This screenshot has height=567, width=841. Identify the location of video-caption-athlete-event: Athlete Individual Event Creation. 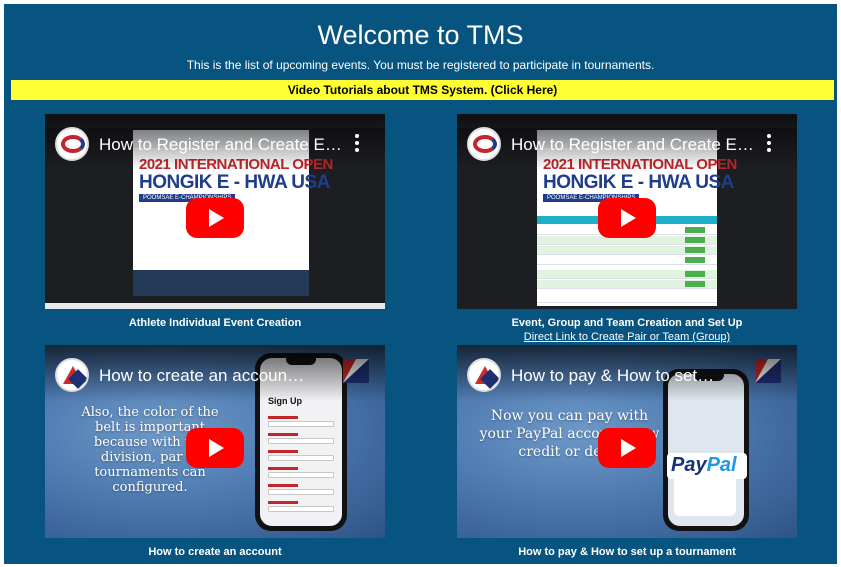
(215, 323).